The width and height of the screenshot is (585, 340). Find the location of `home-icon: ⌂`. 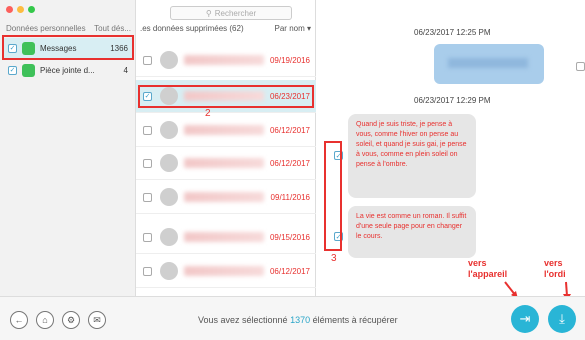

home-icon: ⌂ is located at coordinates (45, 320).